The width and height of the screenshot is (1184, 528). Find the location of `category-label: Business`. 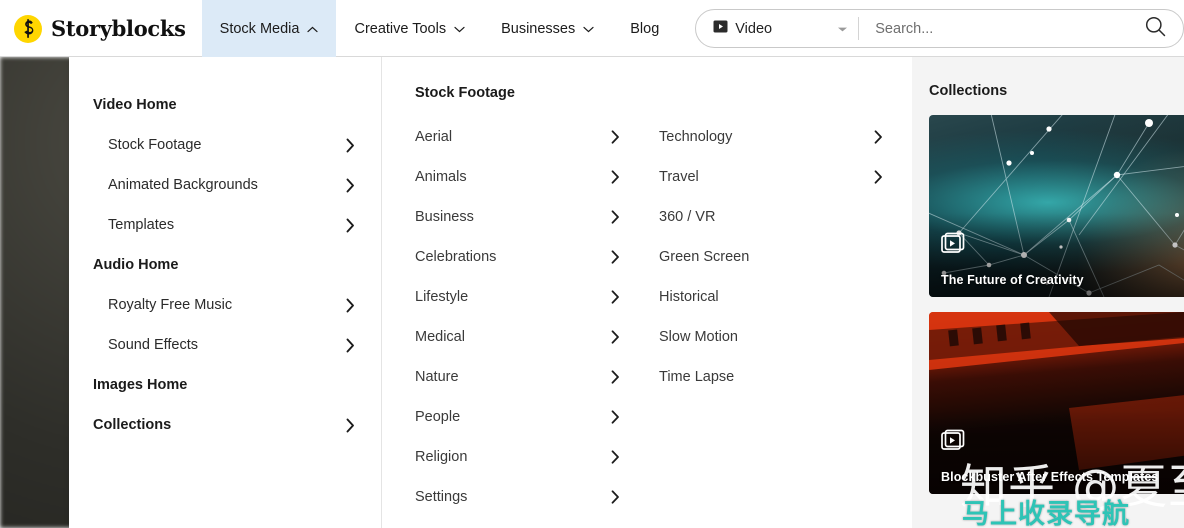

category-label: Business is located at coordinates (444, 217).